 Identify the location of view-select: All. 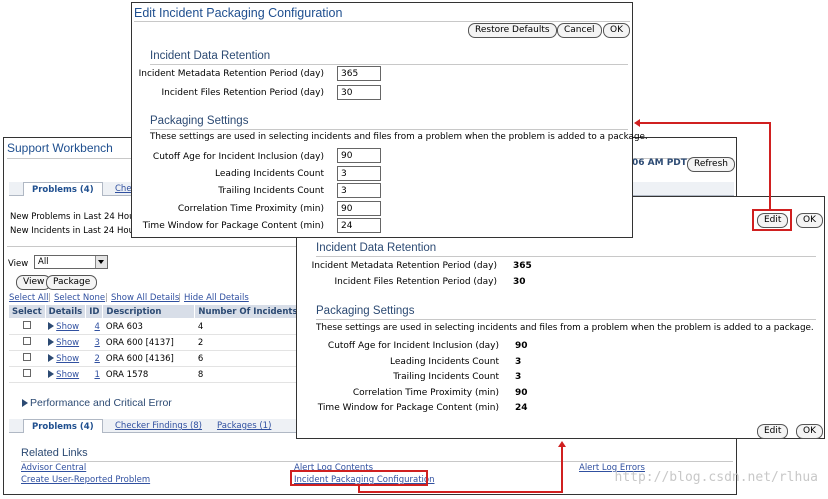
(71, 262).